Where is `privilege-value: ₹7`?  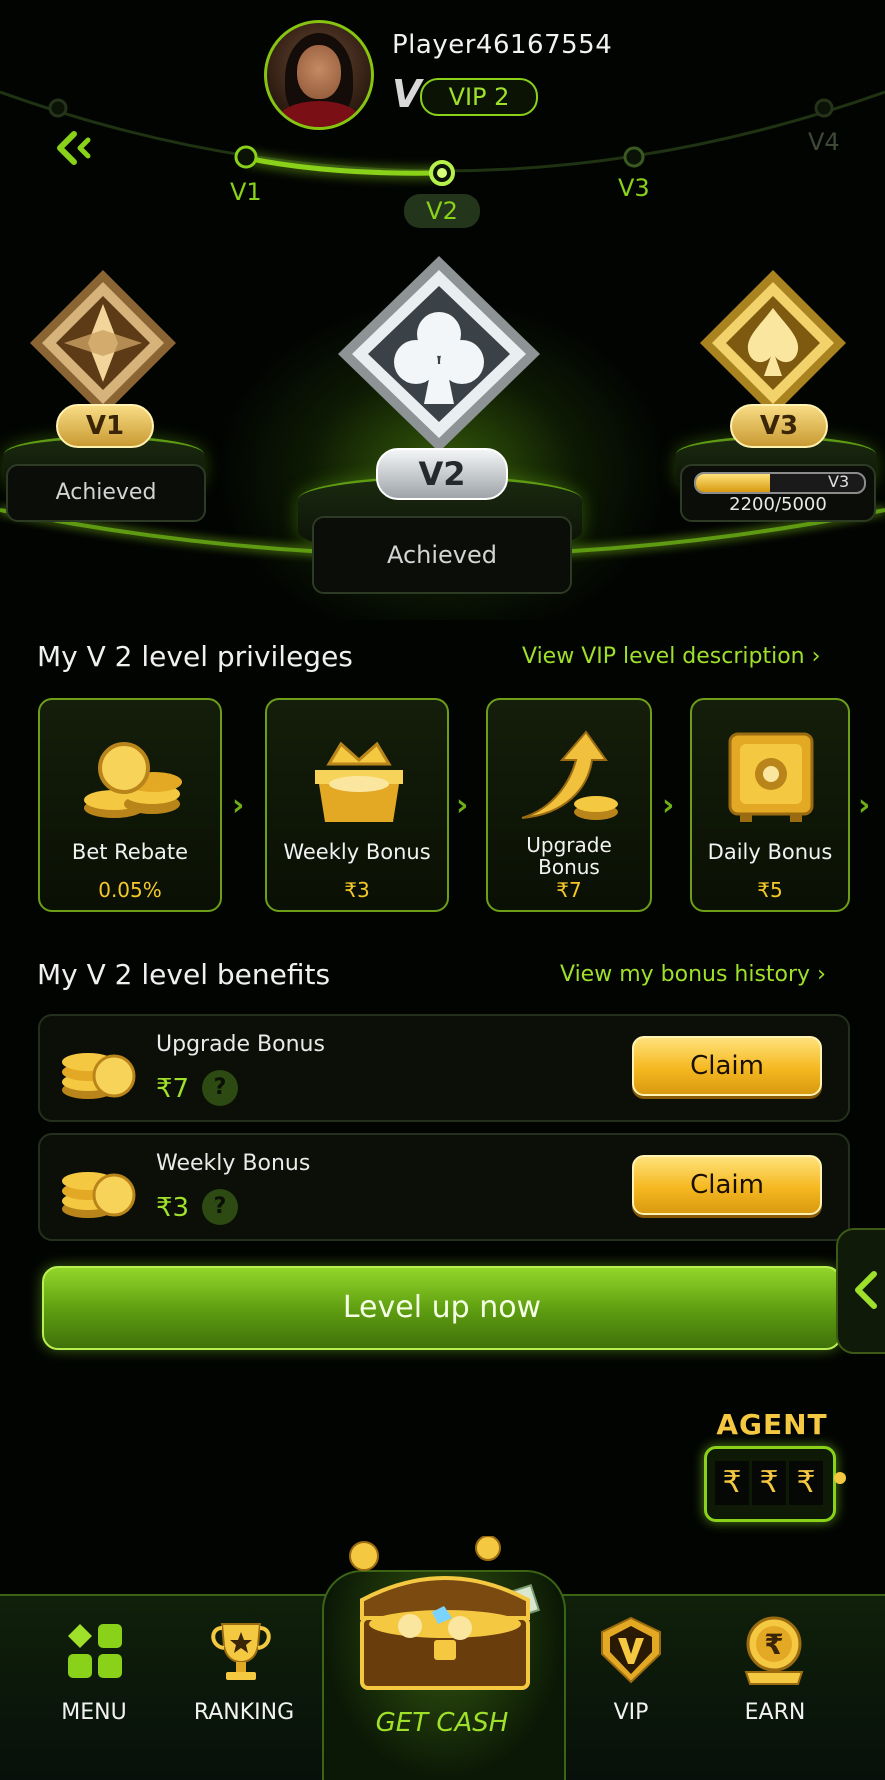
privilege-value: ₹7 is located at coordinates (569, 890).